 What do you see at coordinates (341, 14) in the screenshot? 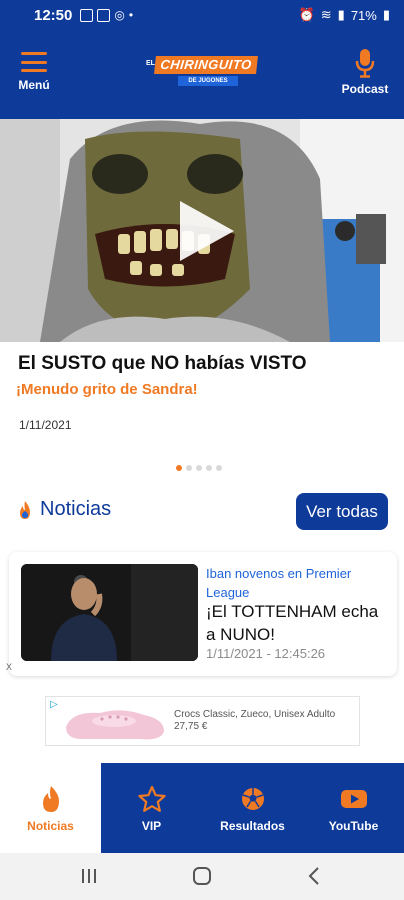
I see `signal-icon: ▮` at bounding box center [341, 14].